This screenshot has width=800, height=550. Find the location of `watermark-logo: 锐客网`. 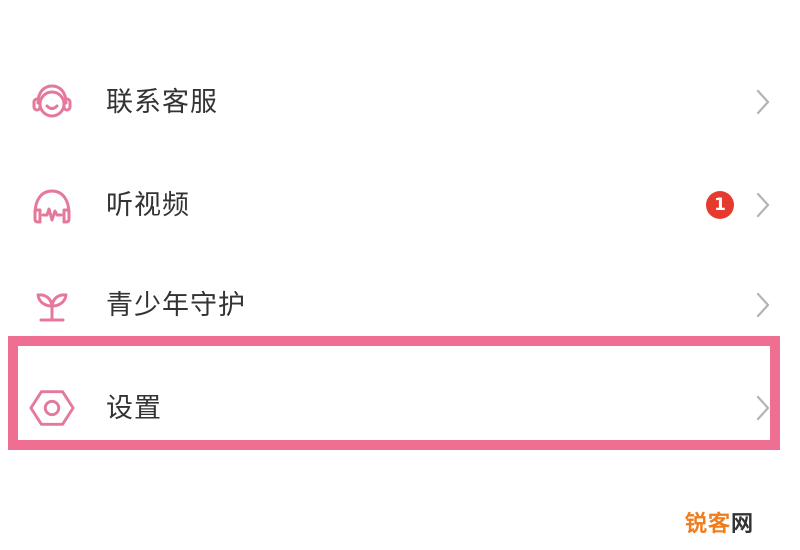

watermark-logo: 锐客网 is located at coordinates (719, 524).